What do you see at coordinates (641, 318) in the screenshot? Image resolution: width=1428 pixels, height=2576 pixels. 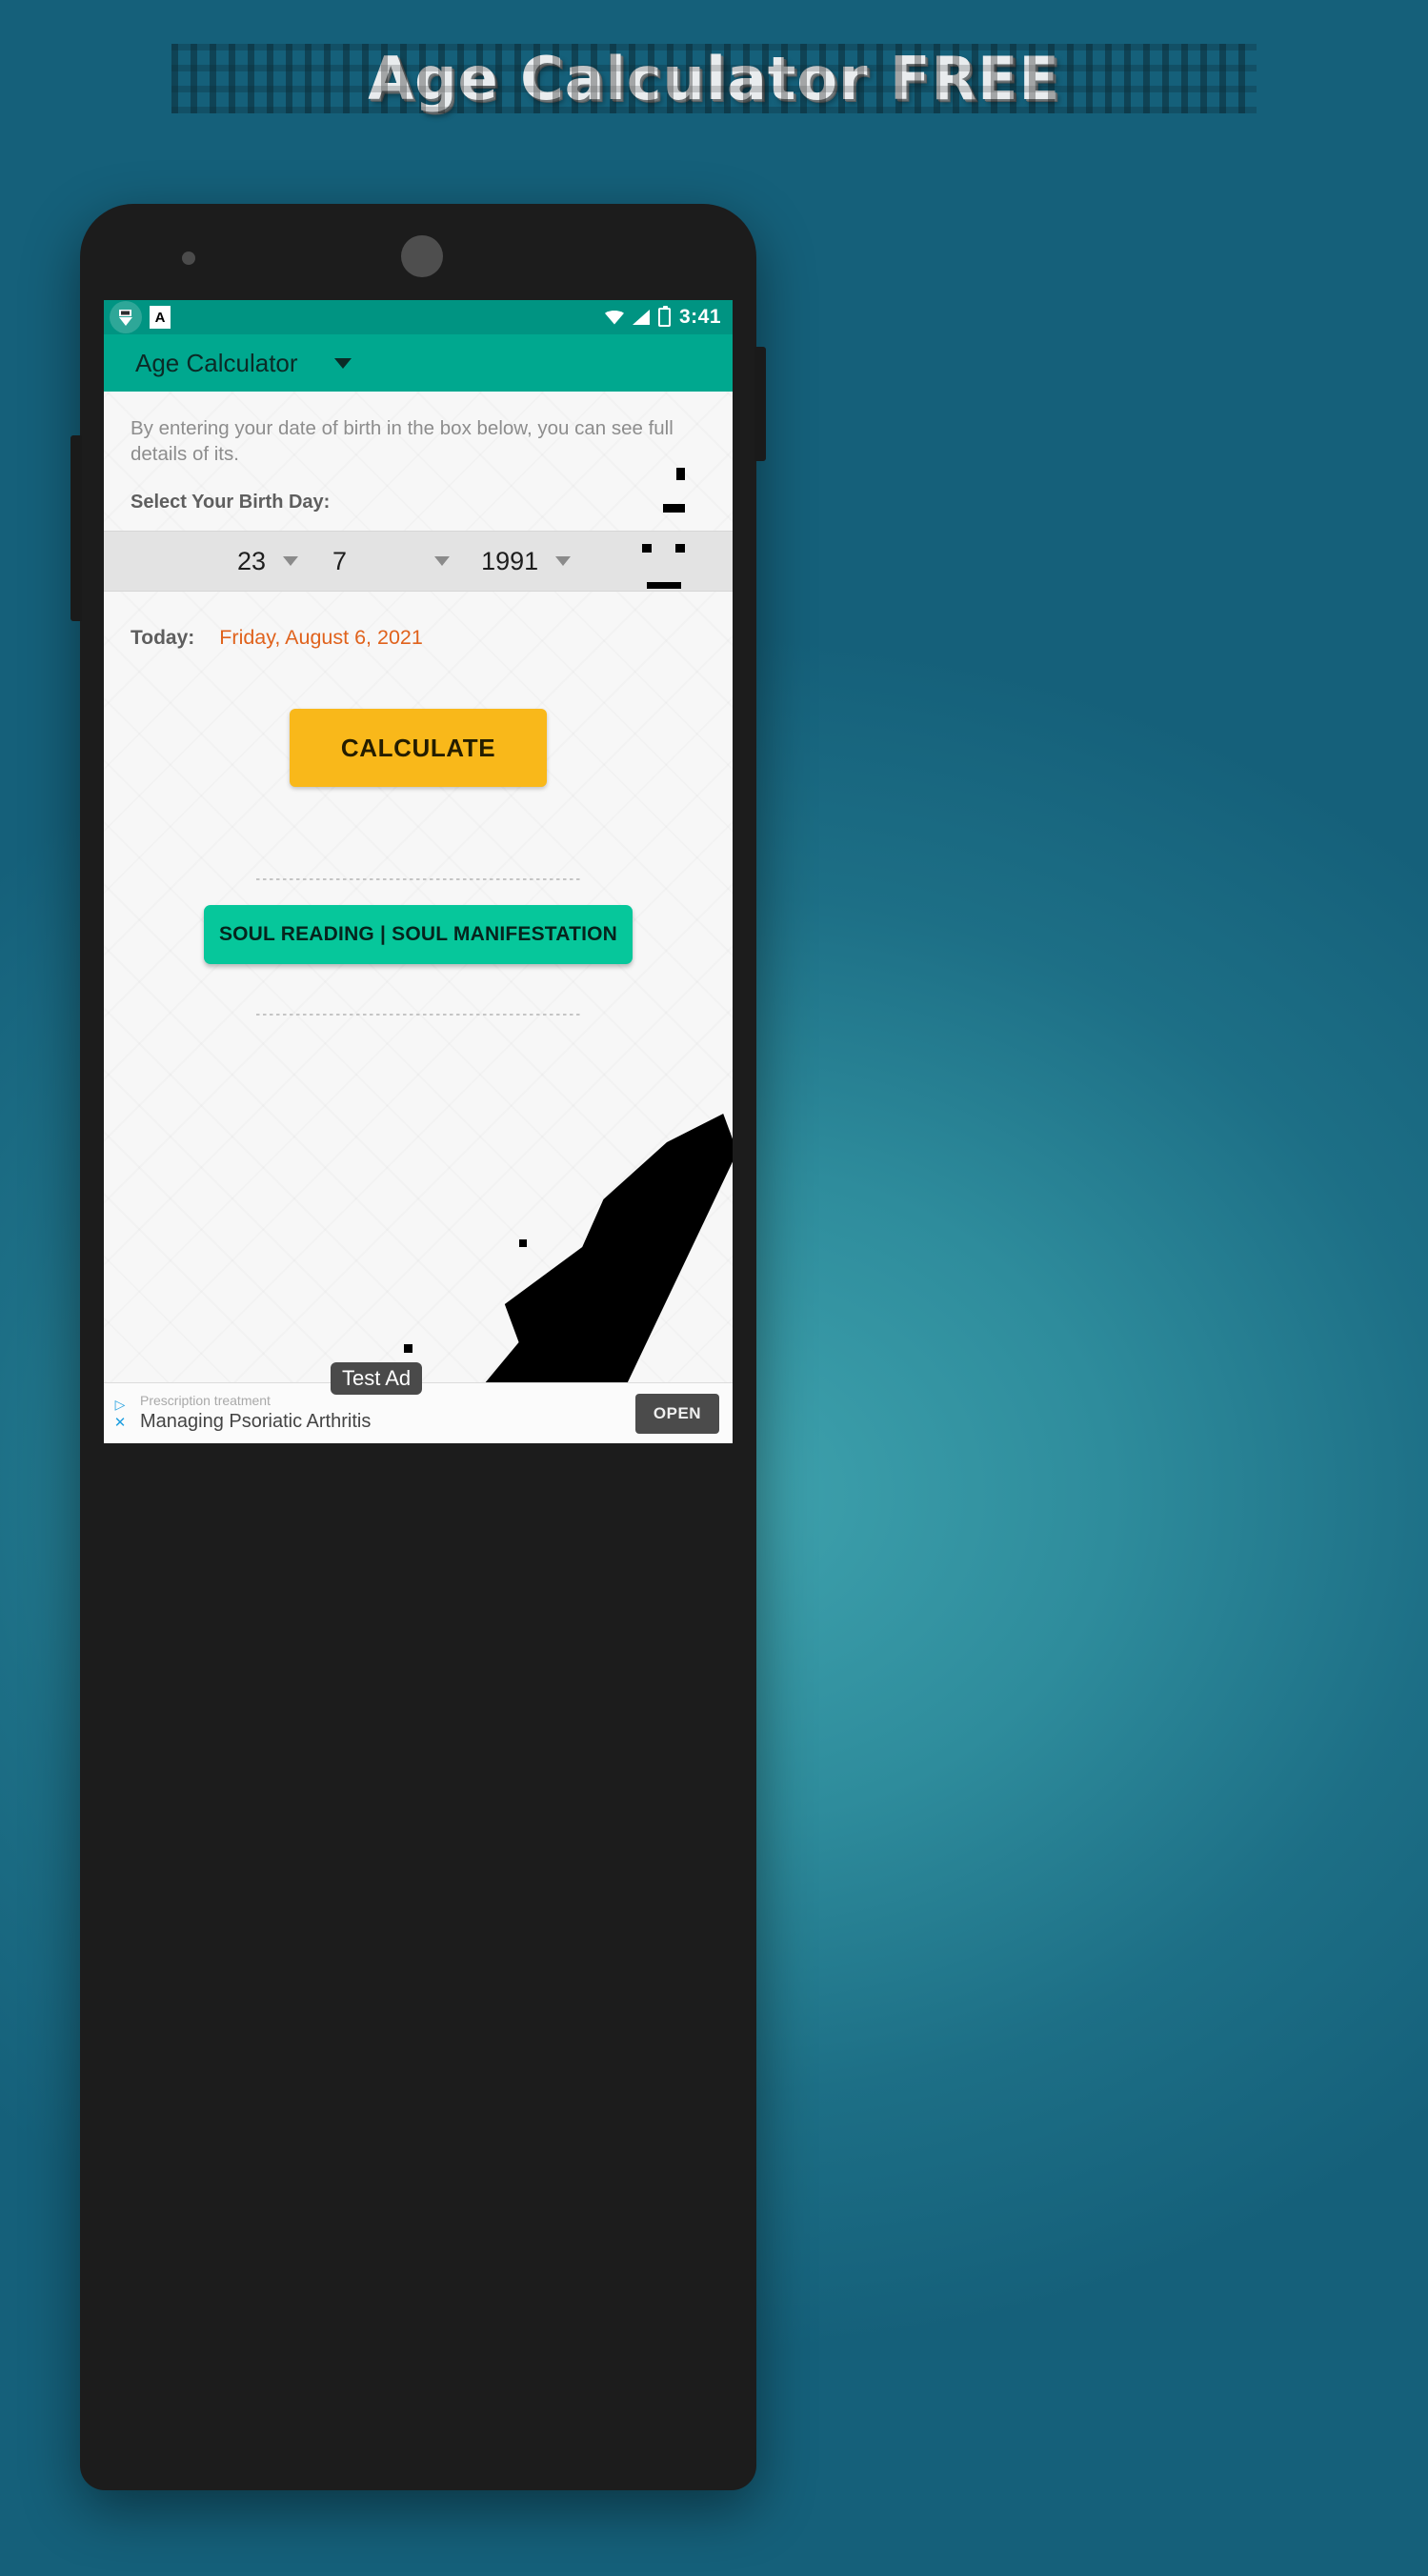 I see `signal-icon` at bounding box center [641, 318].